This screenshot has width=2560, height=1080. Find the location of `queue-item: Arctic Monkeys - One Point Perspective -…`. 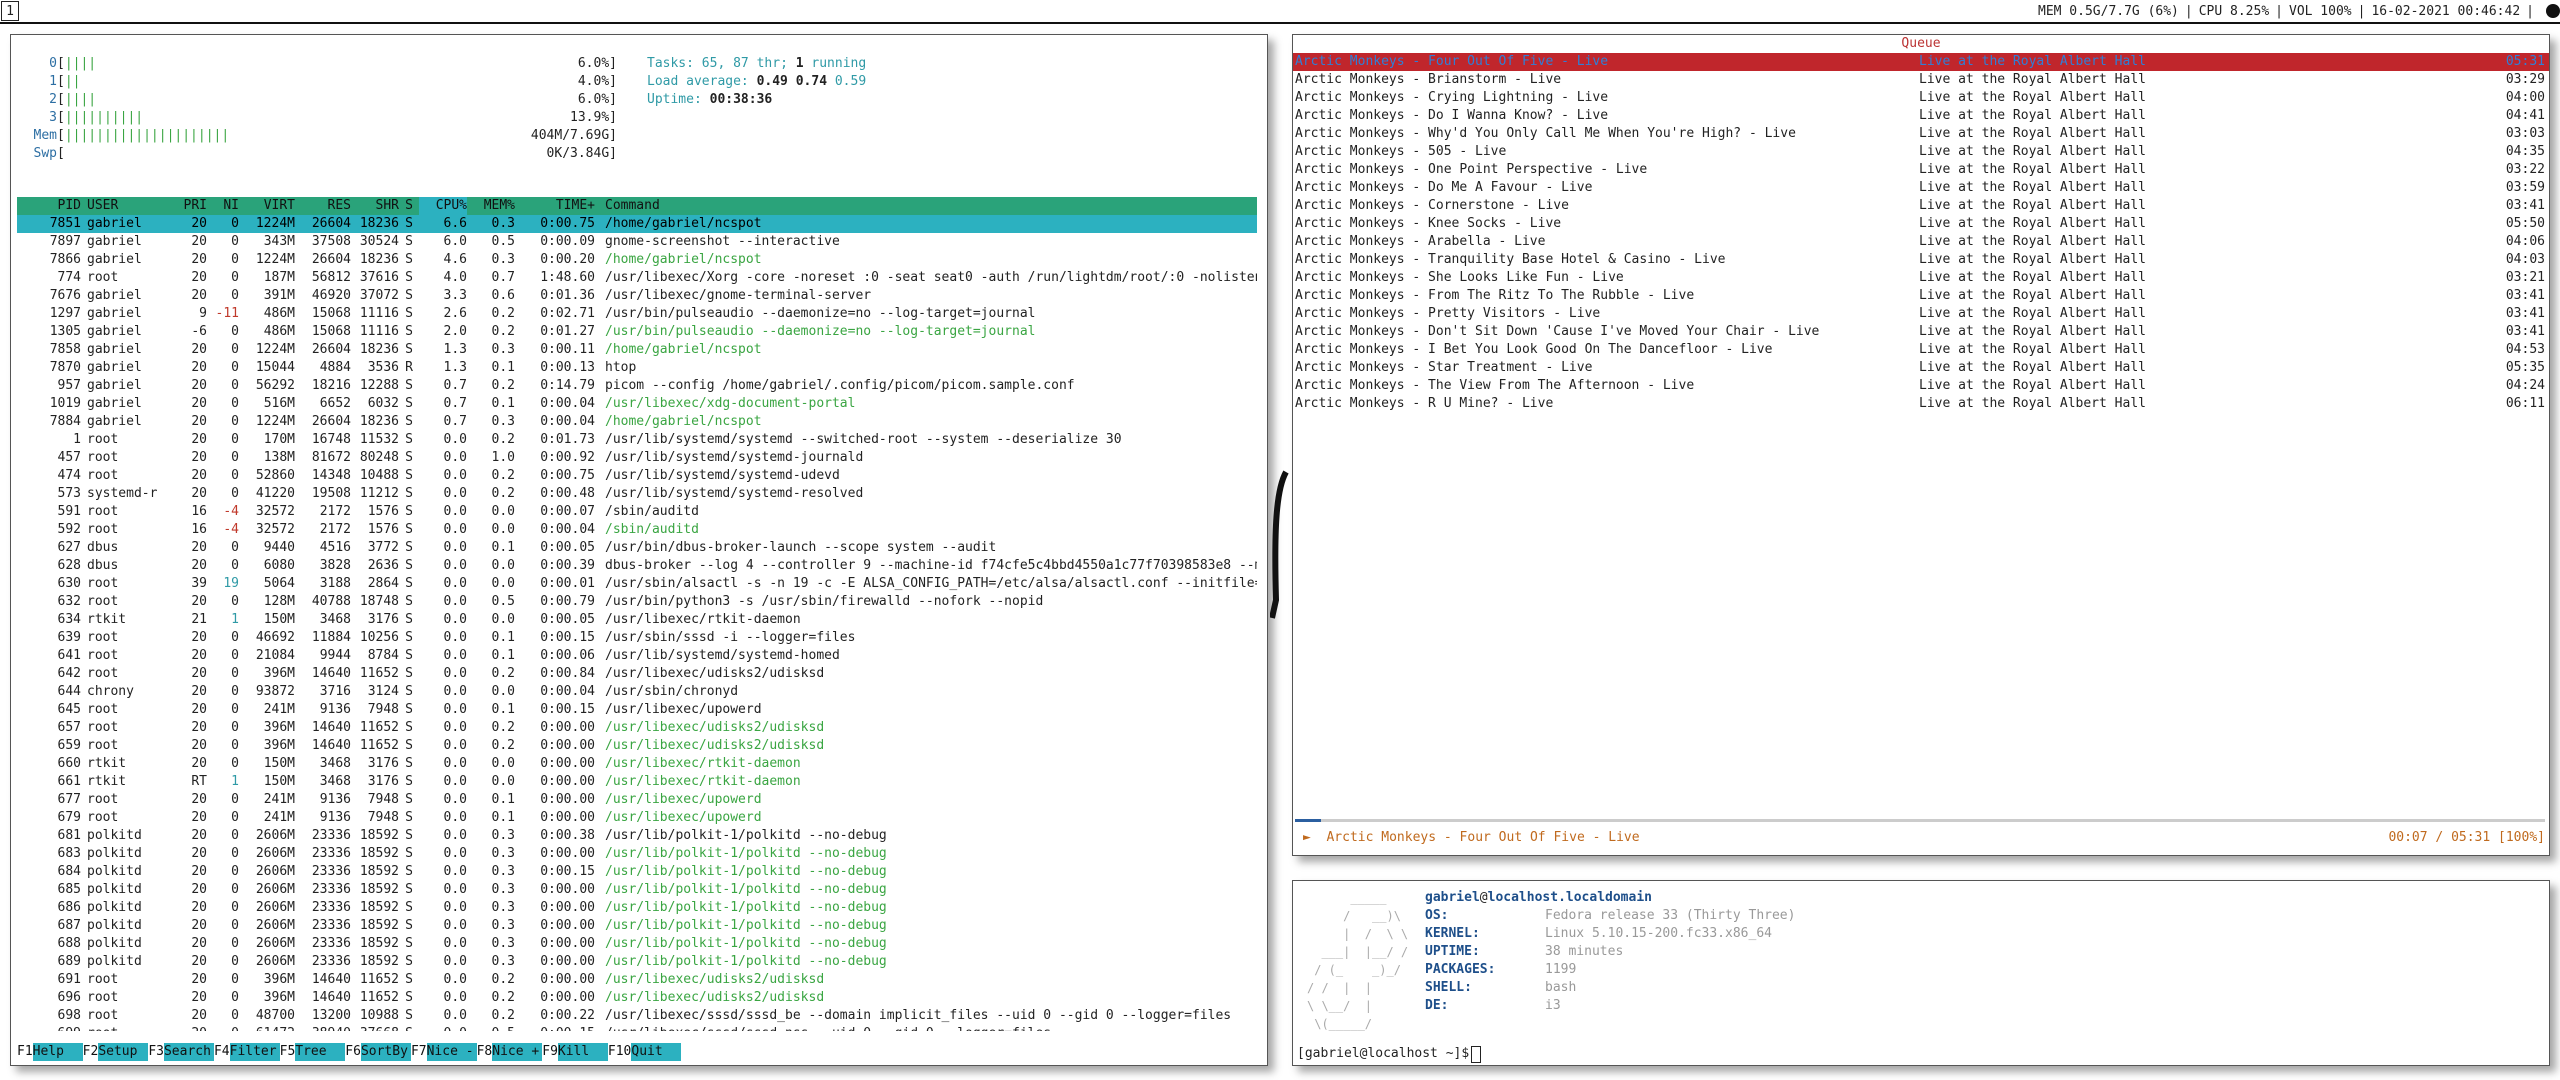

queue-item: Arctic Monkeys - One Point Perspective -… is located at coordinates (1921, 170).